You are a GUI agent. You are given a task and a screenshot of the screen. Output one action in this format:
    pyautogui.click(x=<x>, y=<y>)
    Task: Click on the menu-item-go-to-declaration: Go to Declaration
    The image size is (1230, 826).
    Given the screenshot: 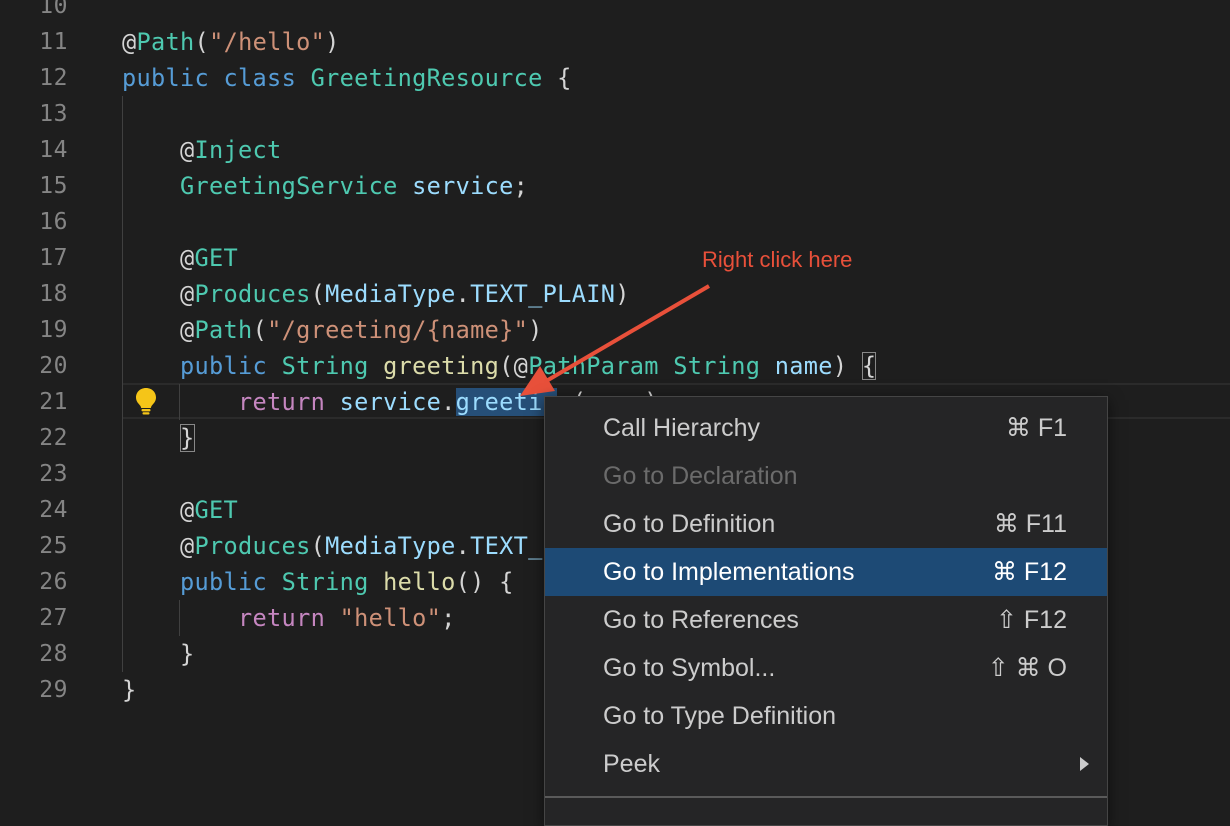 What is the action you would take?
    pyautogui.click(x=826, y=476)
    